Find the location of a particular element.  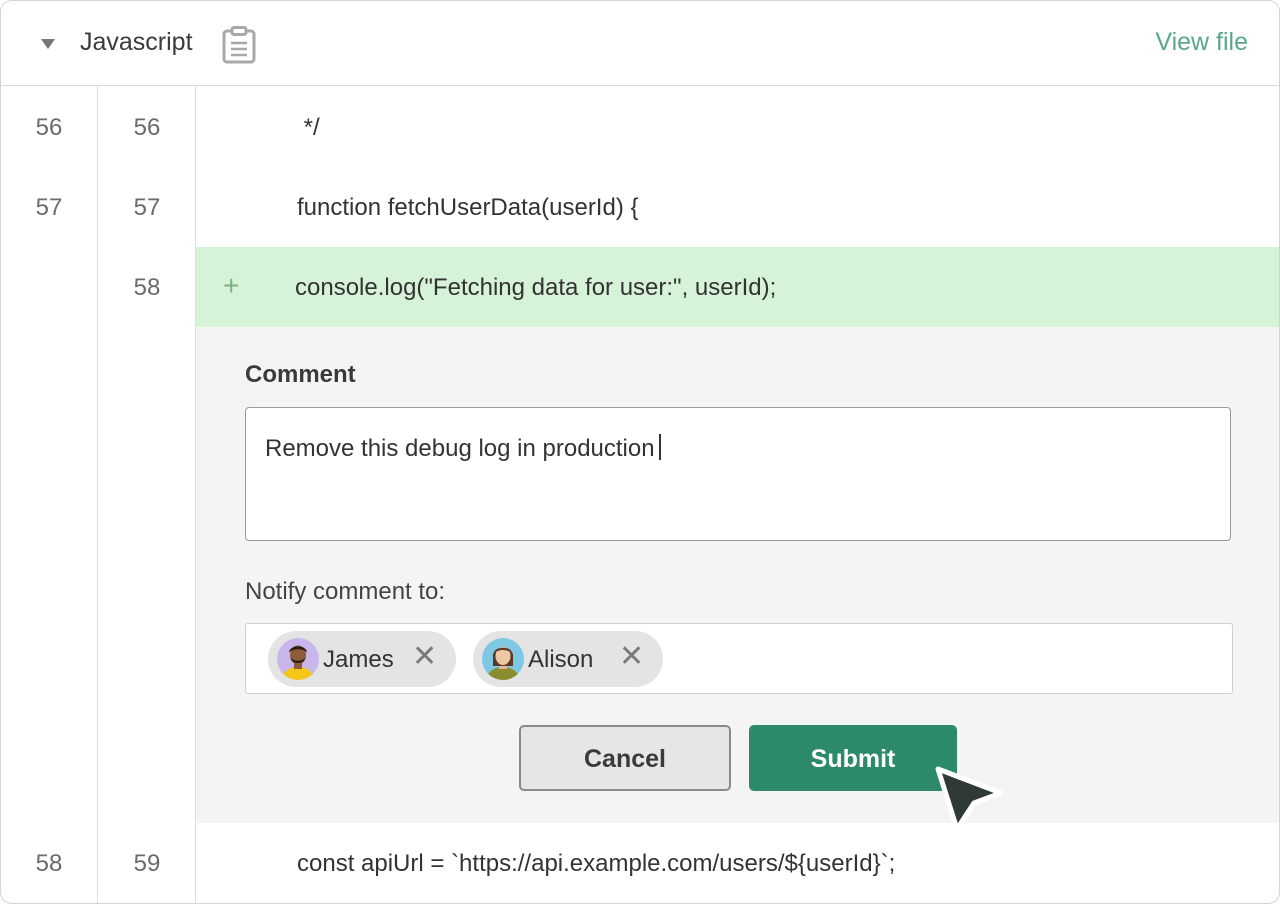

new-line-number: 59 is located at coordinates (147, 863).